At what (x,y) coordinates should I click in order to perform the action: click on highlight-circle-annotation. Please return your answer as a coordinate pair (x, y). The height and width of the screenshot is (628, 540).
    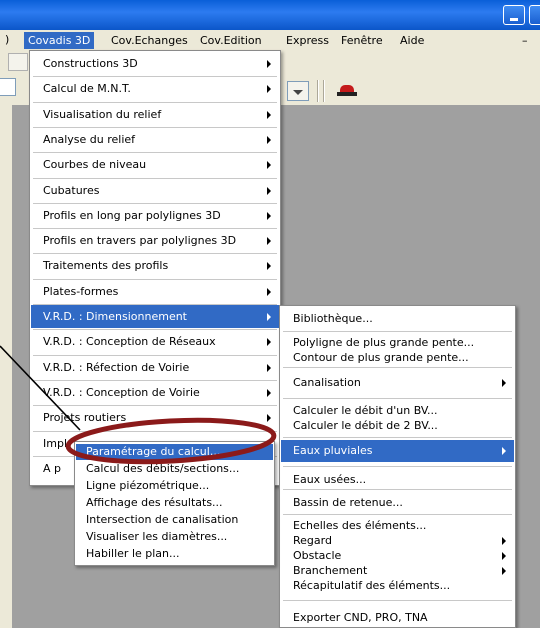
    Looking at the image, I should click on (171, 441).